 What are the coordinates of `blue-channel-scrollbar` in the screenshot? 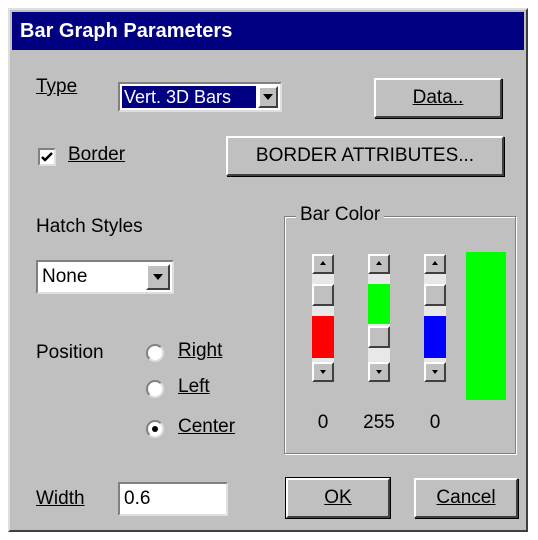 It's located at (435, 318).